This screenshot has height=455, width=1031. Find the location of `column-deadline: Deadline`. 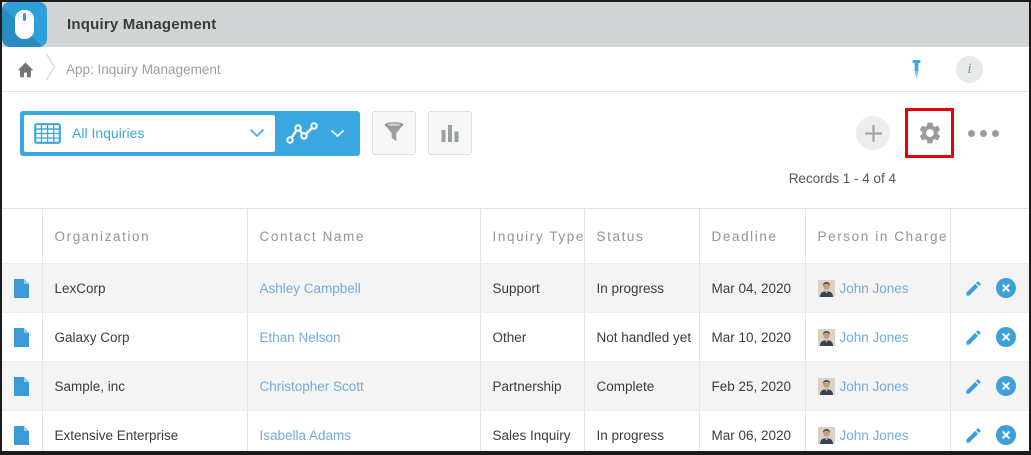

column-deadline: Deadline is located at coordinates (751, 236).